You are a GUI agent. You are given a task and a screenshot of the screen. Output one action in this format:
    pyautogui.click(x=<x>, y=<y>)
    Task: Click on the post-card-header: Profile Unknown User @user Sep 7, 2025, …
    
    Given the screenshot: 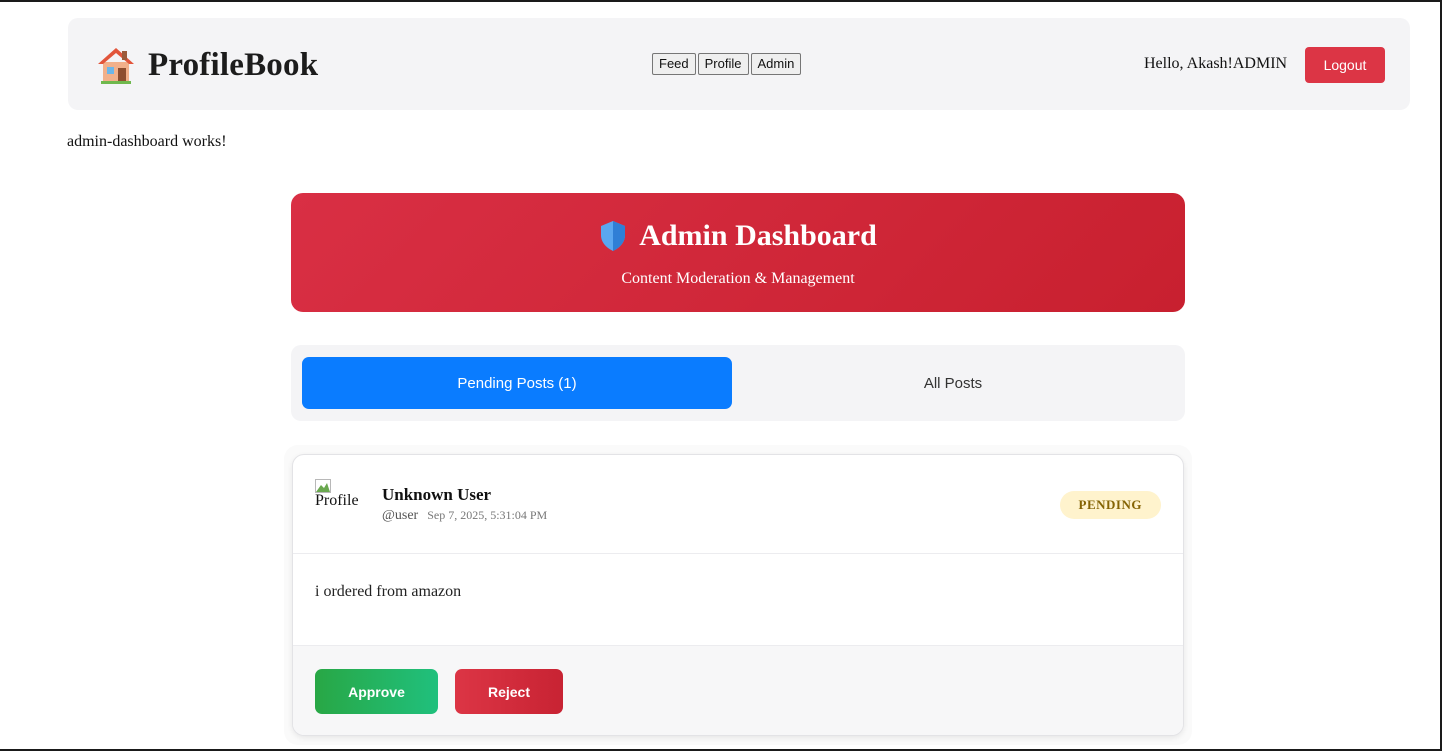 What is the action you would take?
    pyautogui.click(x=738, y=504)
    